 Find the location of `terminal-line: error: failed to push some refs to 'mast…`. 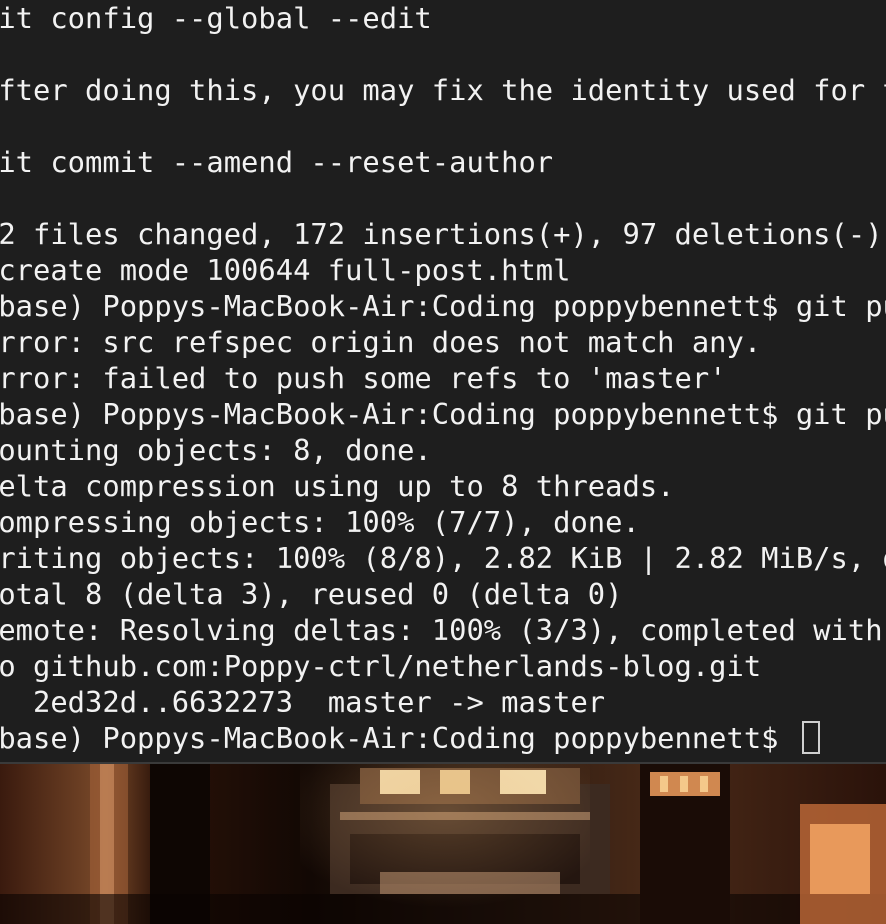

terminal-line: error: failed to push some refs to 'mast… is located at coordinates (363, 378).